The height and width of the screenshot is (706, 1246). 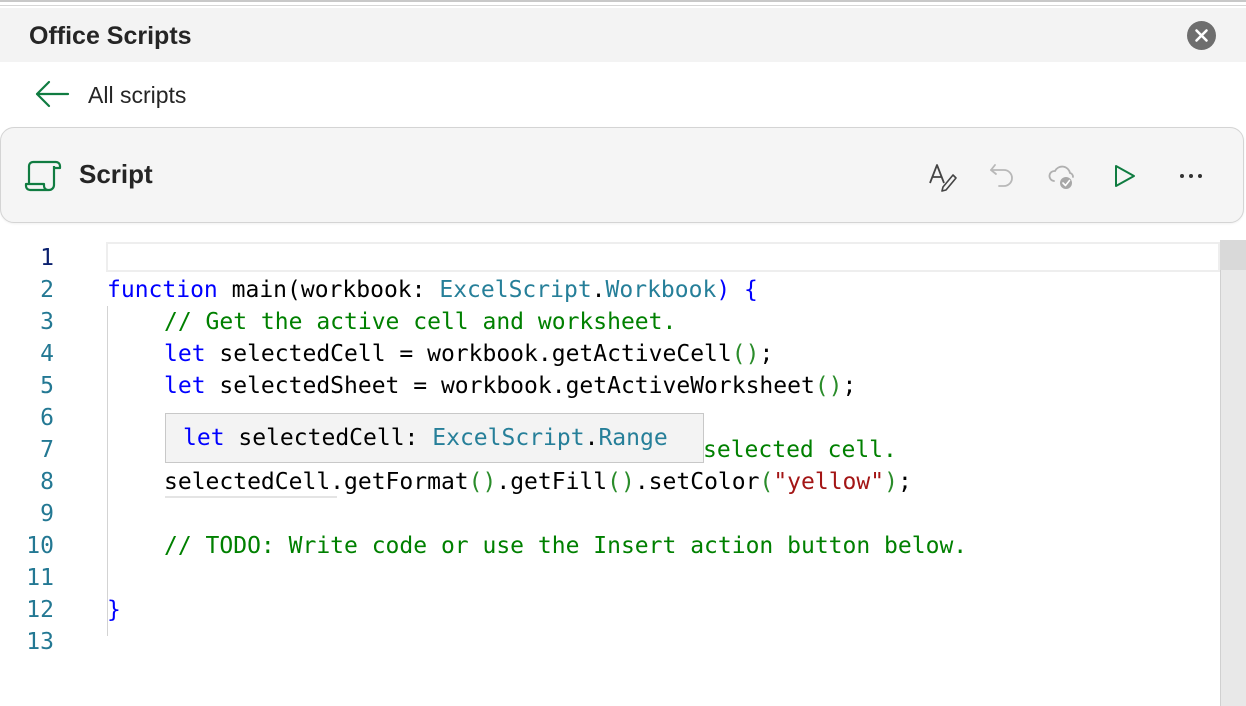 What do you see at coordinates (116, 174) in the screenshot?
I see `script-name: Script` at bounding box center [116, 174].